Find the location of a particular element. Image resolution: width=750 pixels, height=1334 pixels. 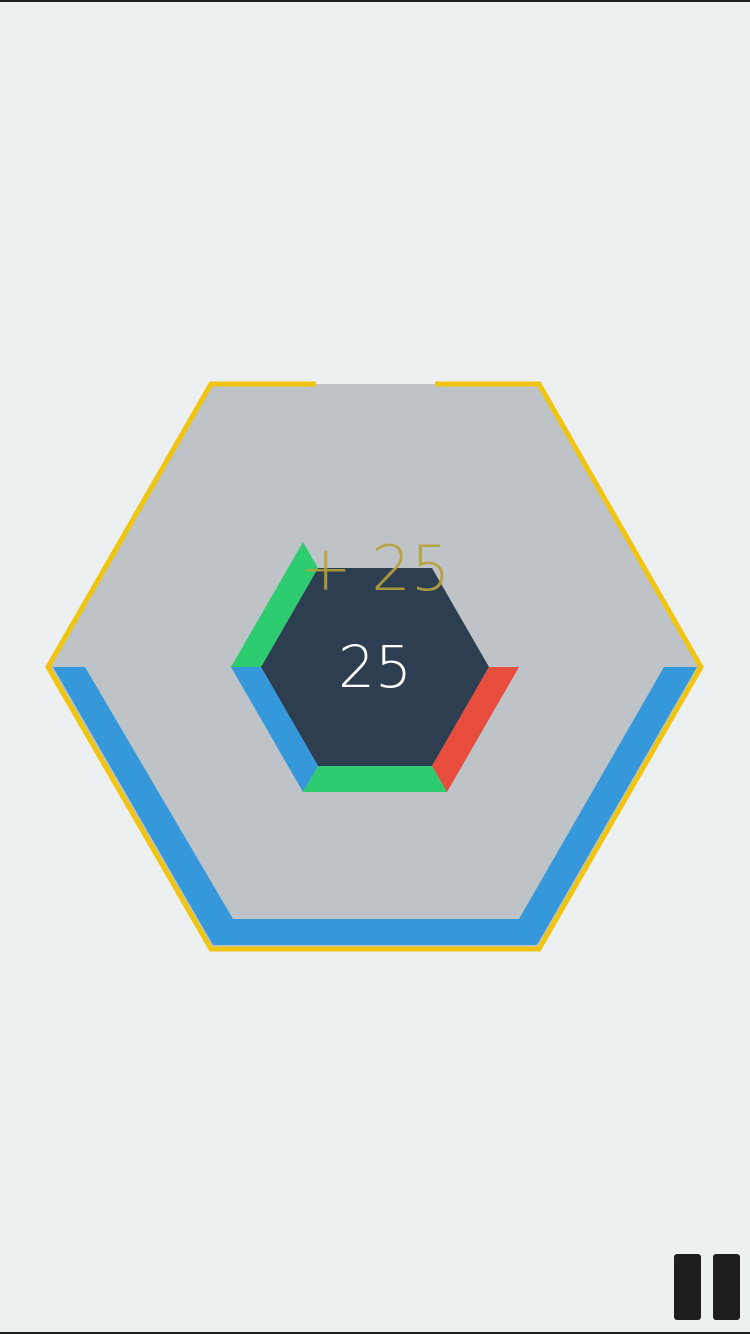

score: 25 is located at coordinates (375, 667).